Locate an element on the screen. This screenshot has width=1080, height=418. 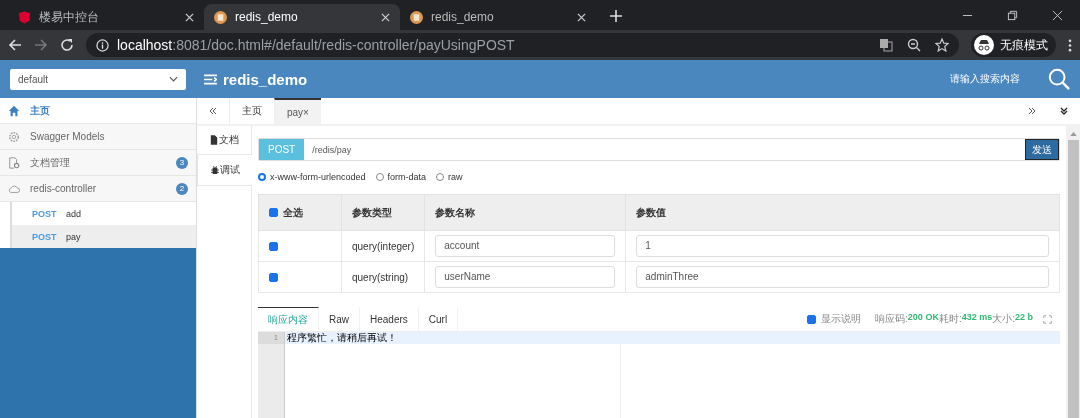
url-text: localhost:8081/doc.html#/default/redis-controller/payUsingPOST is located at coordinates (316, 45).